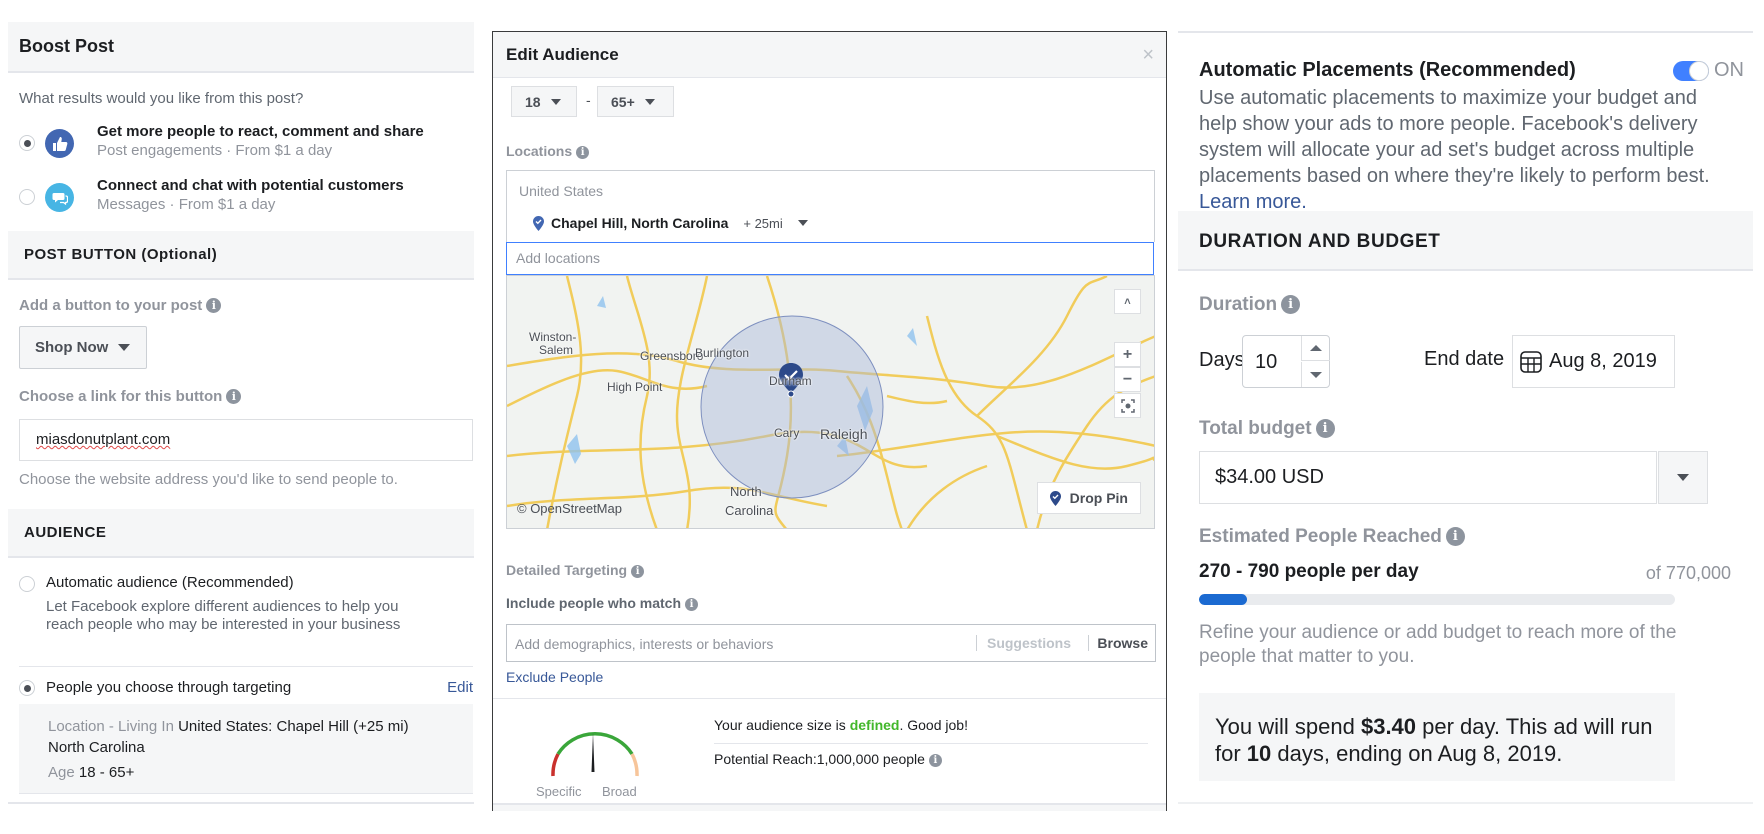 The image size is (1764, 834). What do you see at coordinates (241, 533) in the screenshot?
I see `audience-section-header: AUDIENCE` at bounding box center [241, 533].